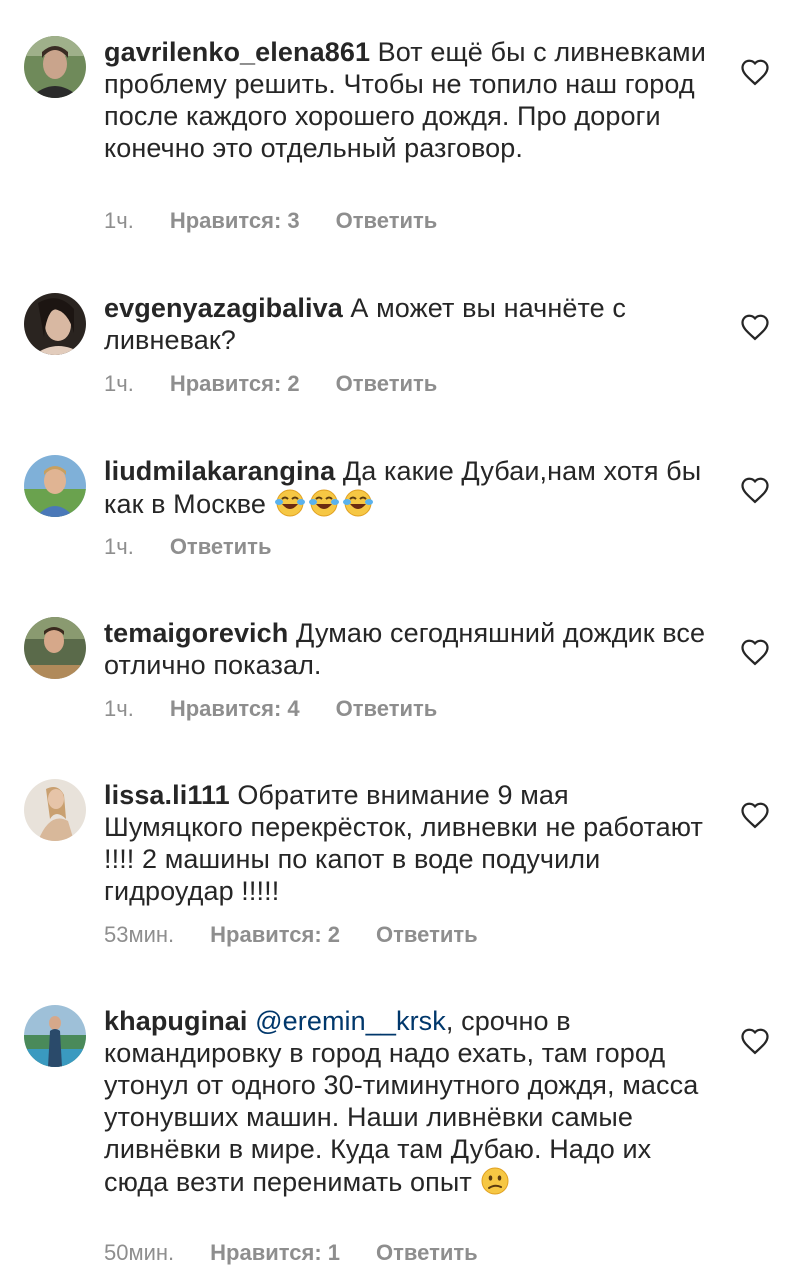 This screenshot has width=811, height=1280. What do you see at coordinates (235, 709) in the screenshot?
I see `likes-count-button: Нравится: 4` at bounding box center [235, 709].